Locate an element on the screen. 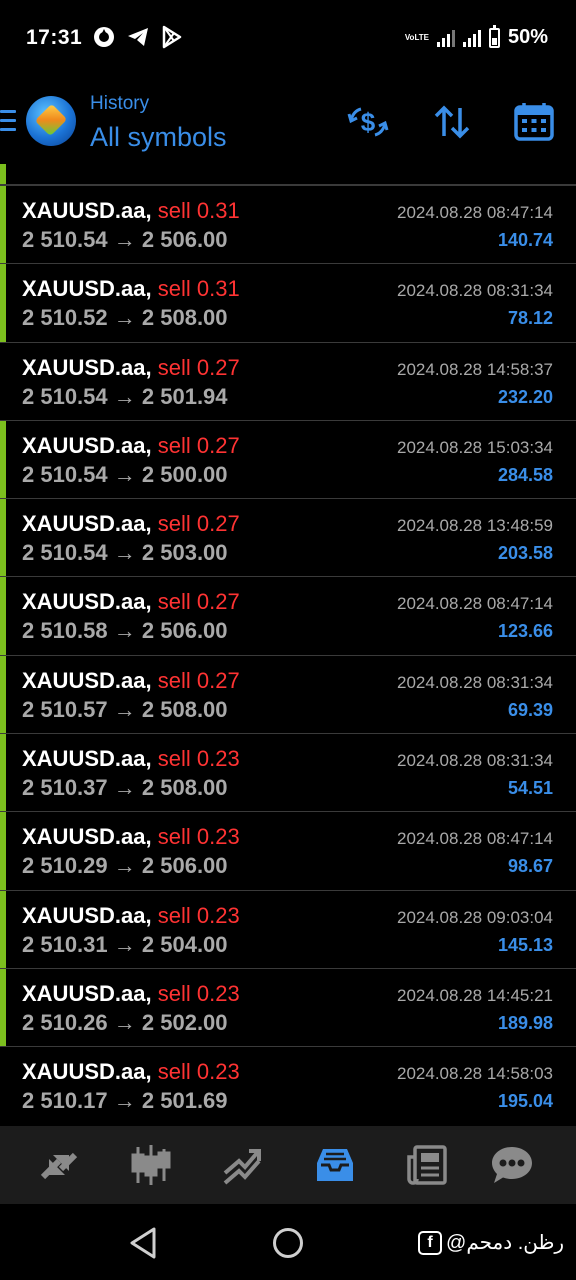 The width and height of the screenshot is (576, 1280). trade-profit: 54.51 is located at coordinates (530, 788).